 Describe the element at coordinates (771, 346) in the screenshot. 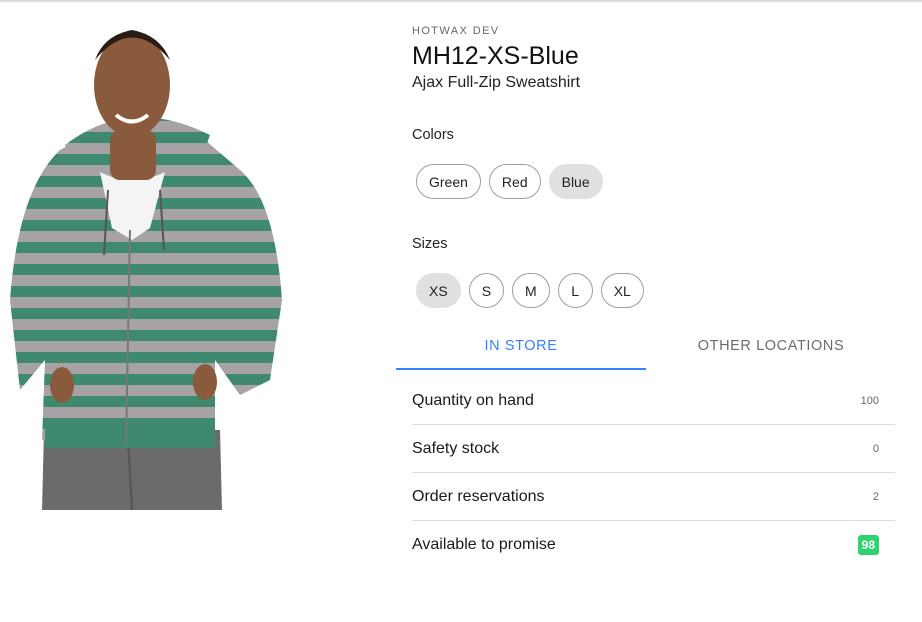

I see `tab-other-locations: OTHER LOCATIONS` at that location.